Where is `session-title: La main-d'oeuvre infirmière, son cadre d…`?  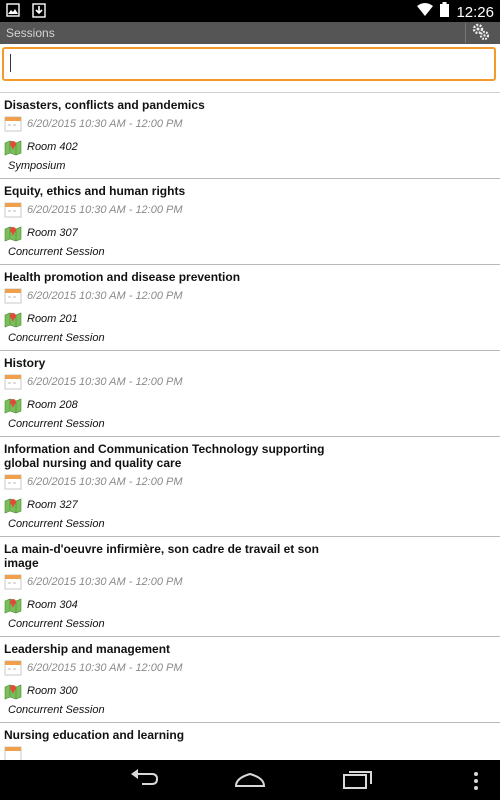
session-title: La main-d'oeuvre infirmière, son cadre d… is located at coordinates (161, 556).